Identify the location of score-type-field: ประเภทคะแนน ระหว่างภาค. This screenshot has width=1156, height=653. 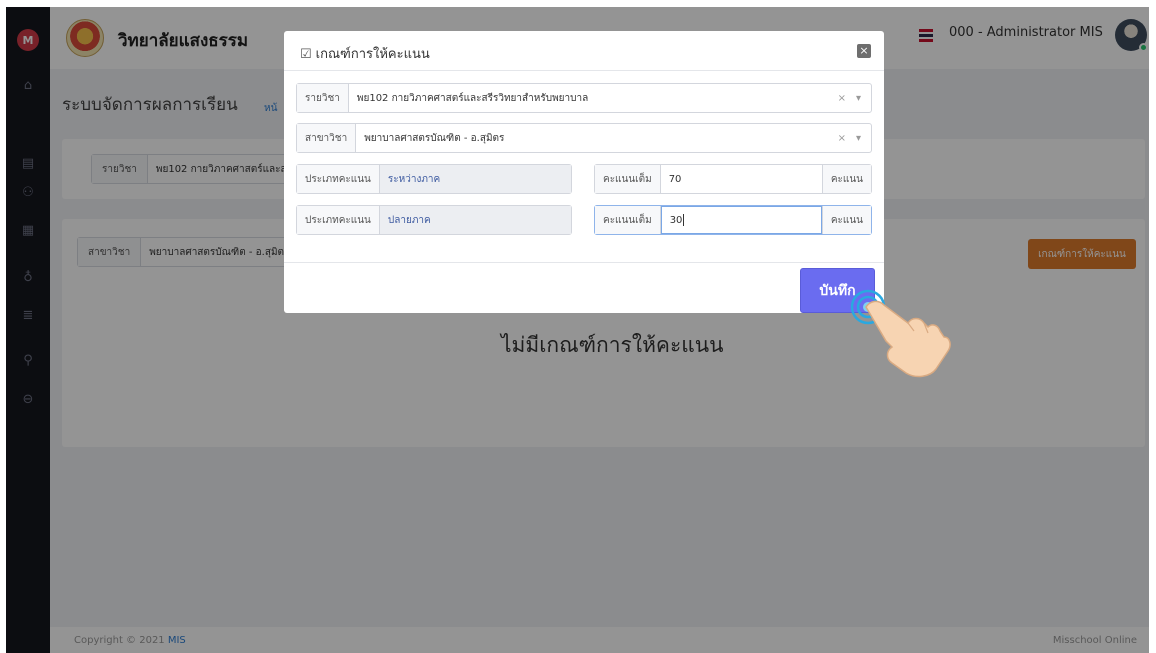
(434, 179).